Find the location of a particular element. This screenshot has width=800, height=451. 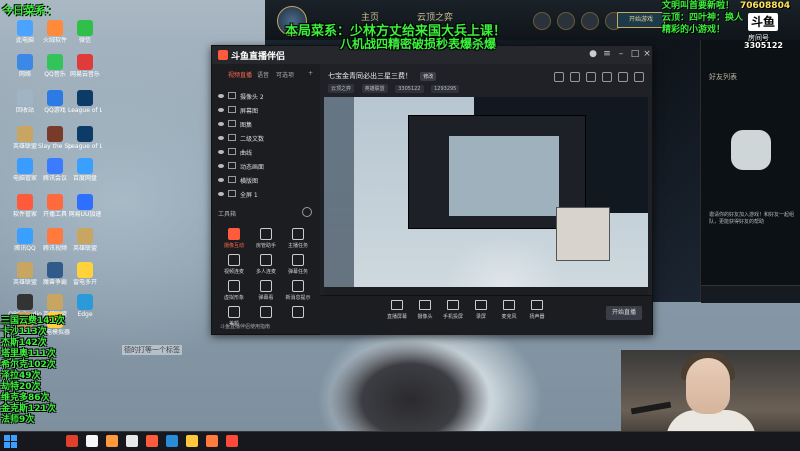

desktop-icon: 雷电多开 is located at coordinates (85, 274).